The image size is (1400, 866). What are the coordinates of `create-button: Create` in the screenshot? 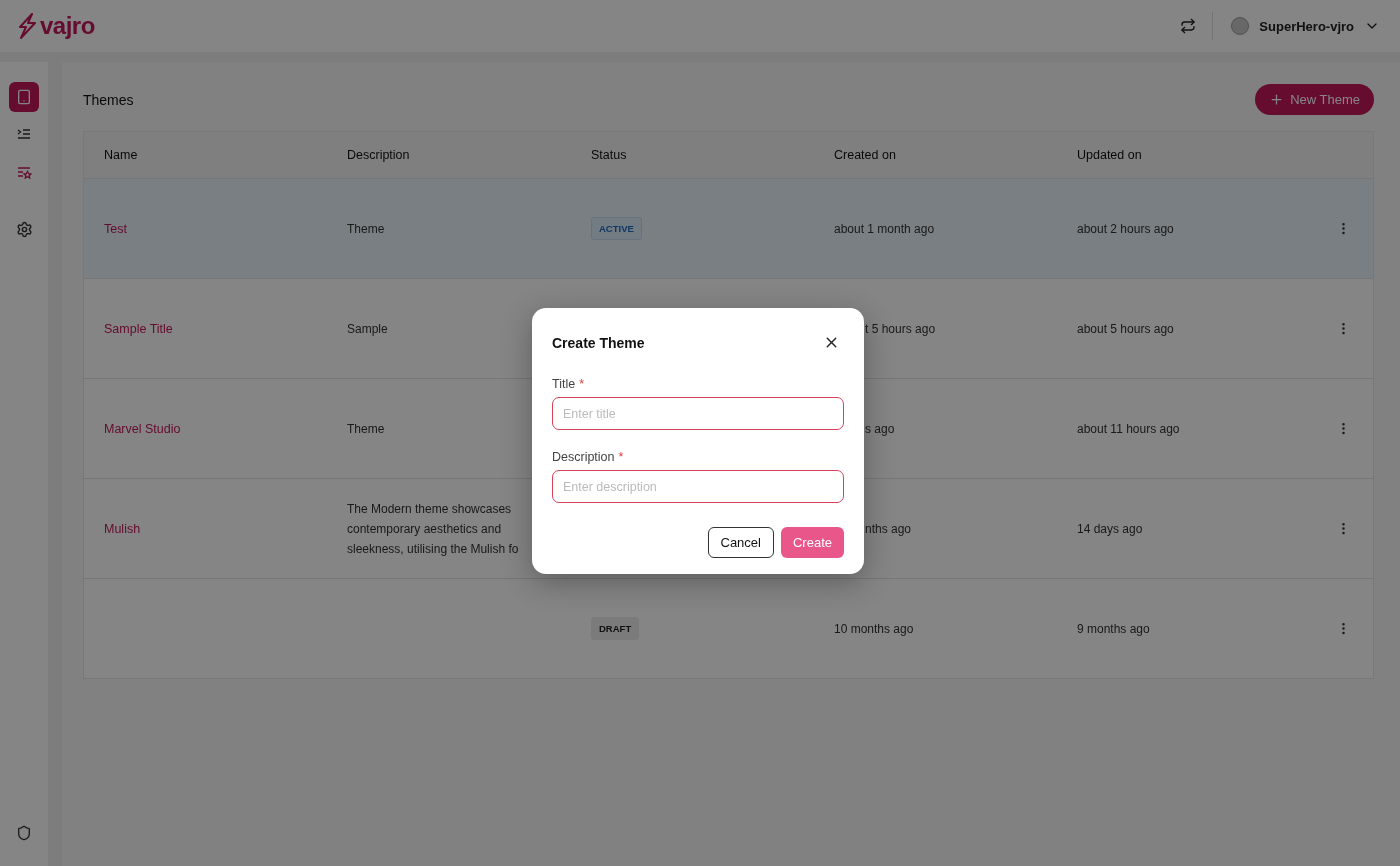 It's located at (812, 542).